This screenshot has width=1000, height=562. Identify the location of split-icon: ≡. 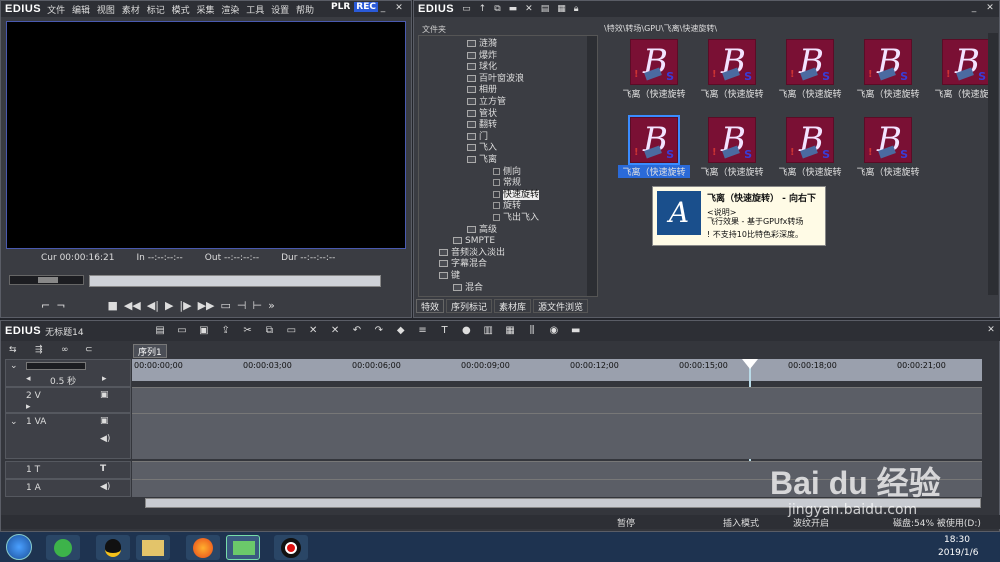
(423, 331).